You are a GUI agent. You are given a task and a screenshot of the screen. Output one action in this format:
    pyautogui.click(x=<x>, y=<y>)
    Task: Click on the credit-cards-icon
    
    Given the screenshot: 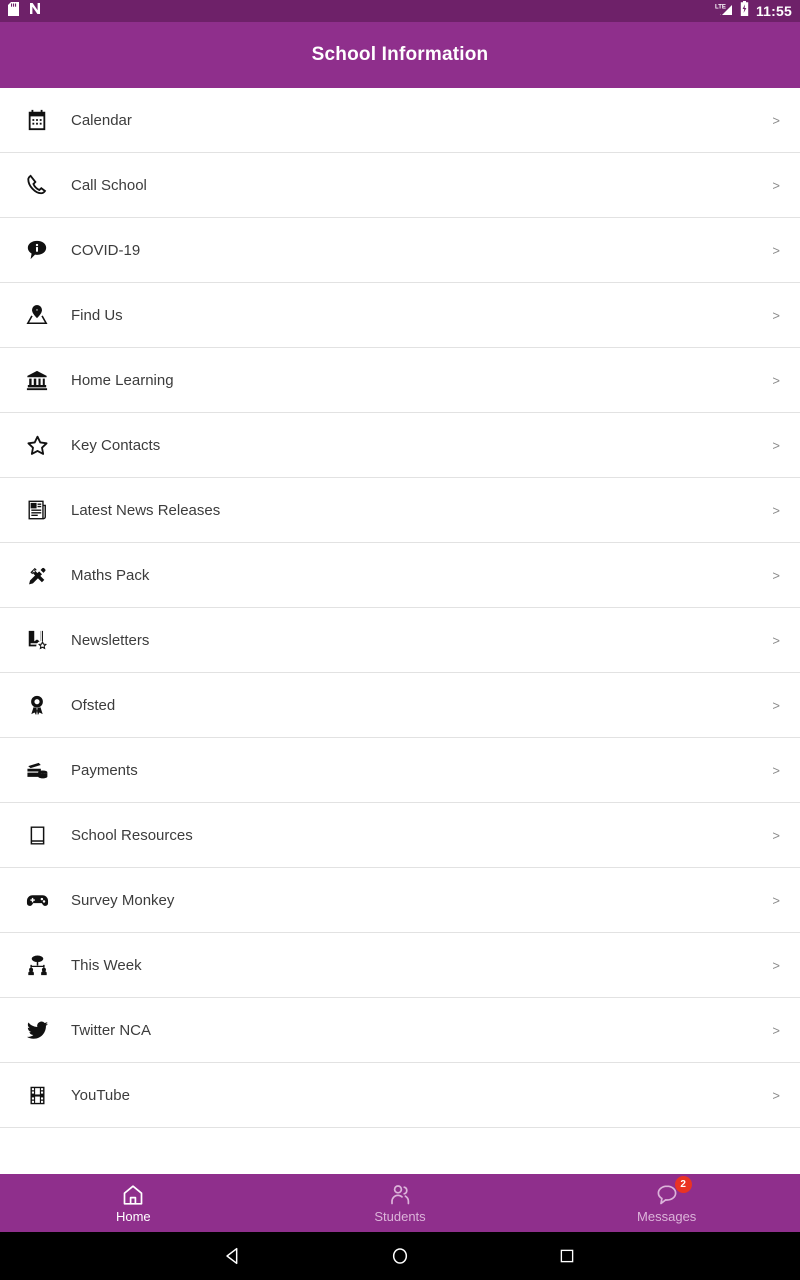 What is the action you would take?
    pyautogui.click(x=37, y=770)
    